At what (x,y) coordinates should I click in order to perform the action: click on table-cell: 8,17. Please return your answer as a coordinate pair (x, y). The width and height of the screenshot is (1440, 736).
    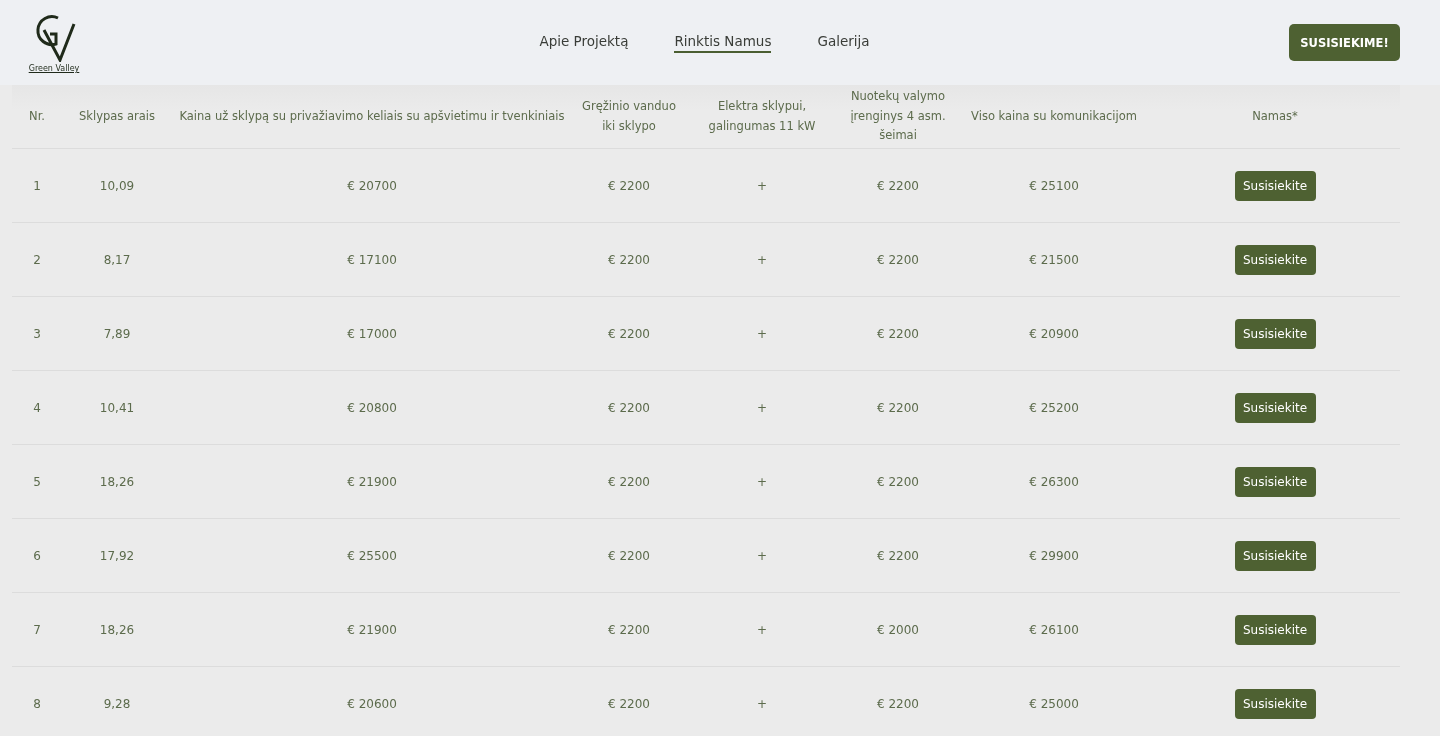
    Looking at the image, I should click on (117, 259).